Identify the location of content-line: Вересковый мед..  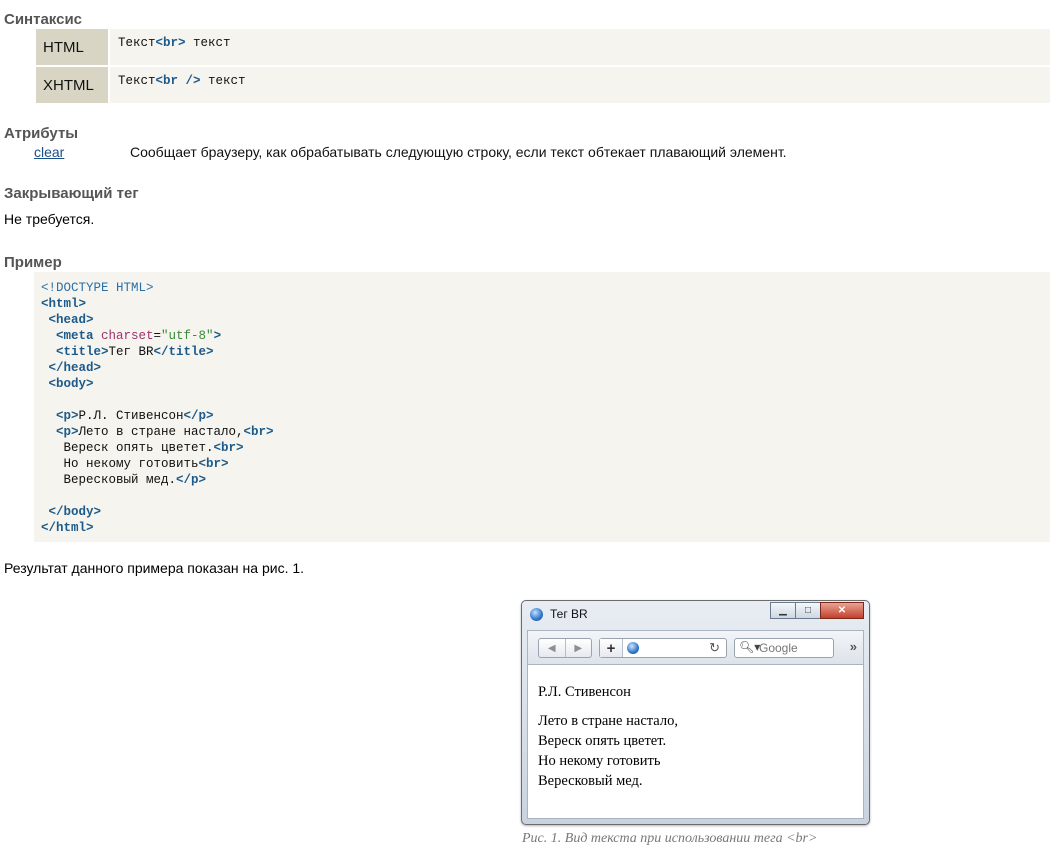
(590, 781).